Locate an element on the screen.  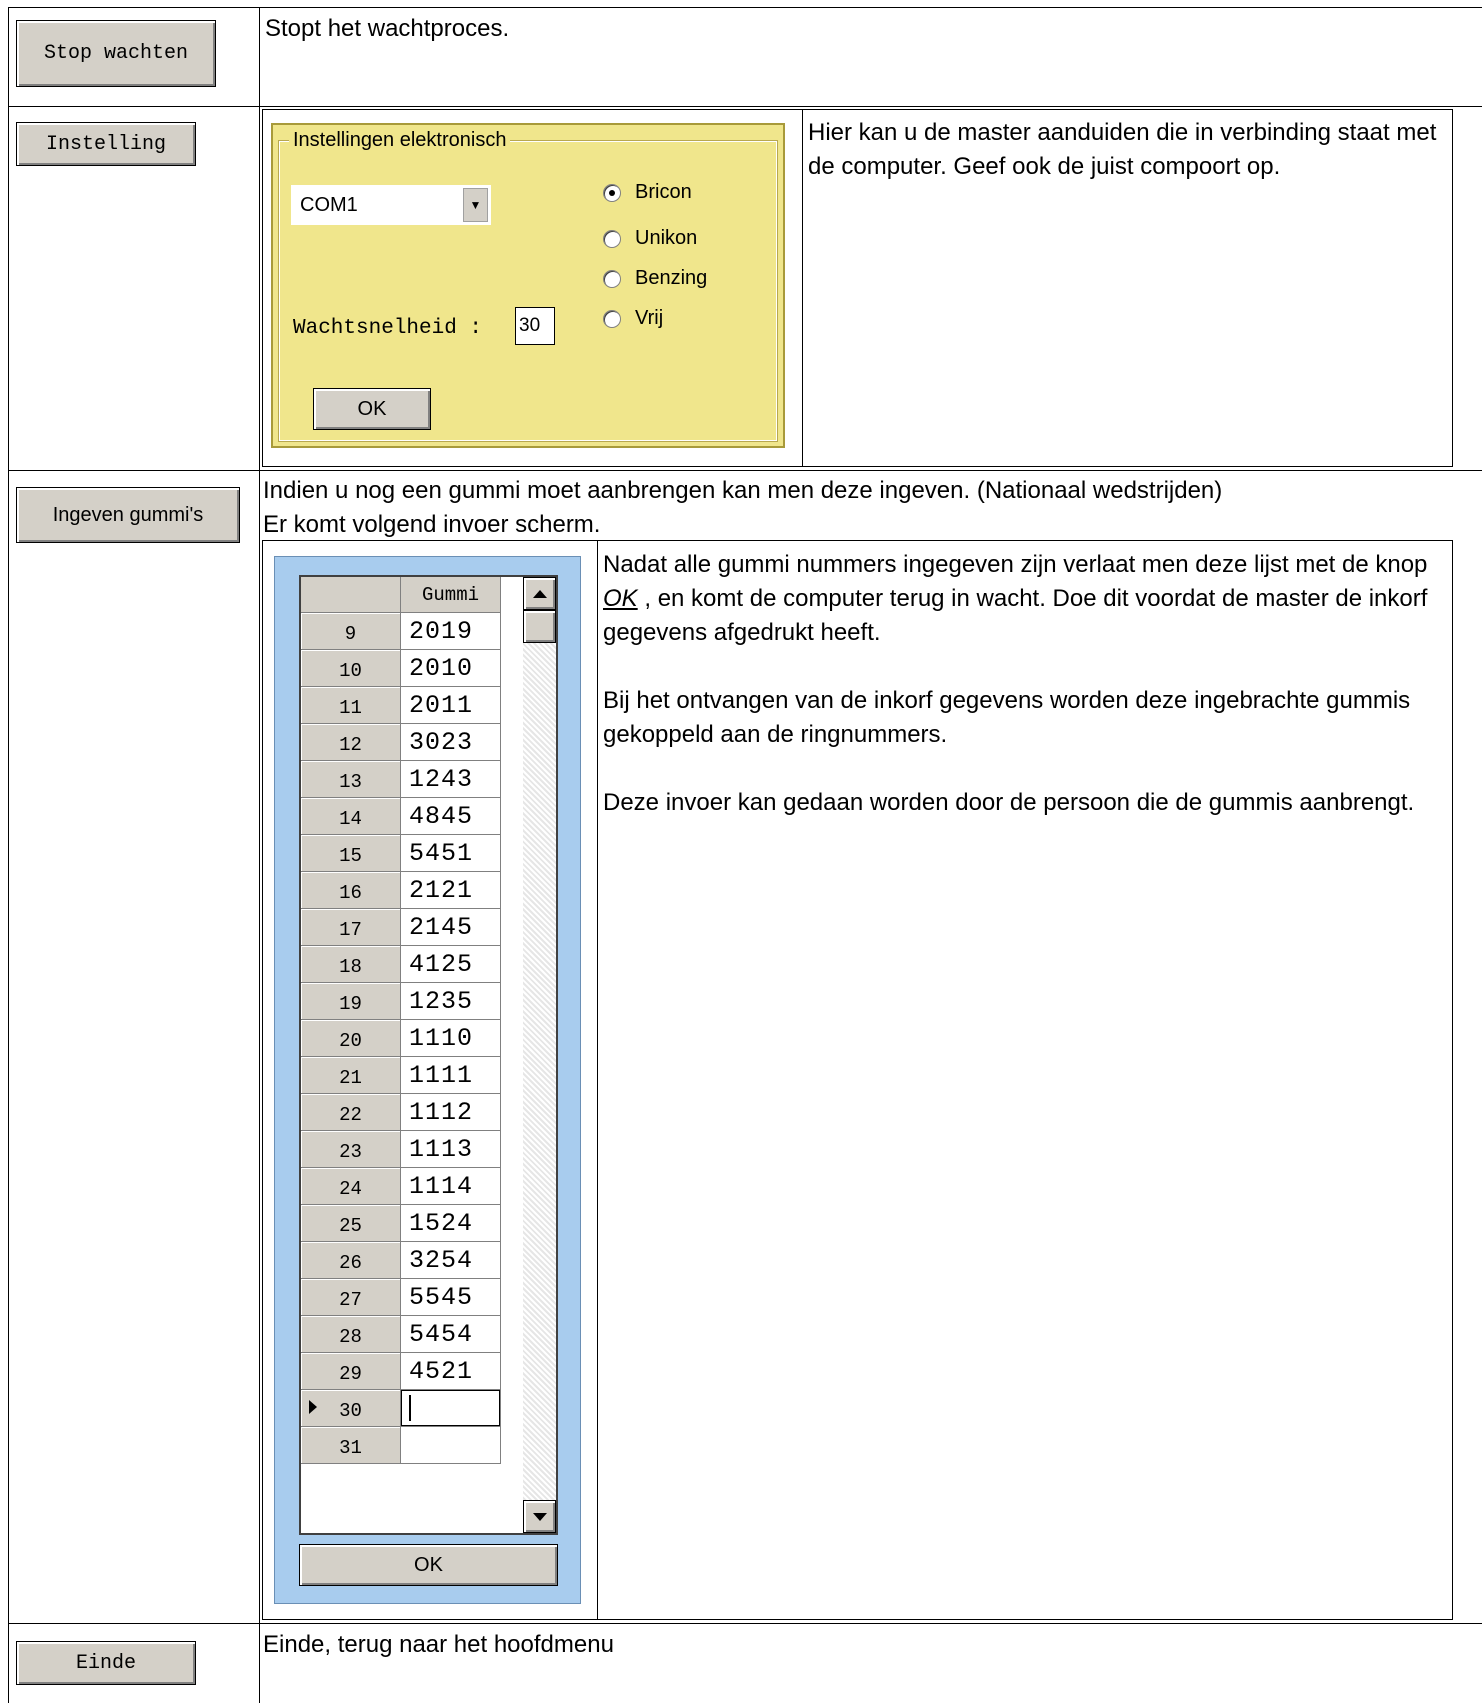
table-row: 27 5545 is located at coordinates (401, 1297).